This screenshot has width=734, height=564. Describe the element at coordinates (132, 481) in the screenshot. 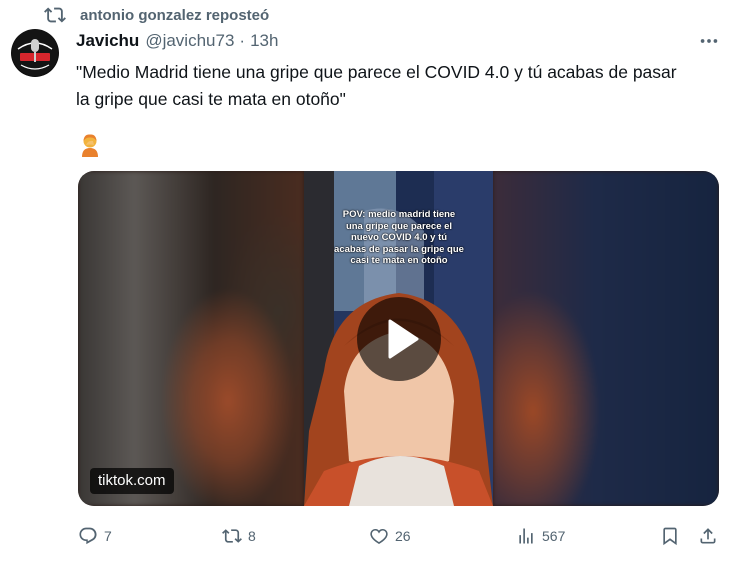

I see `source-badge: tiktok.com` at that location.